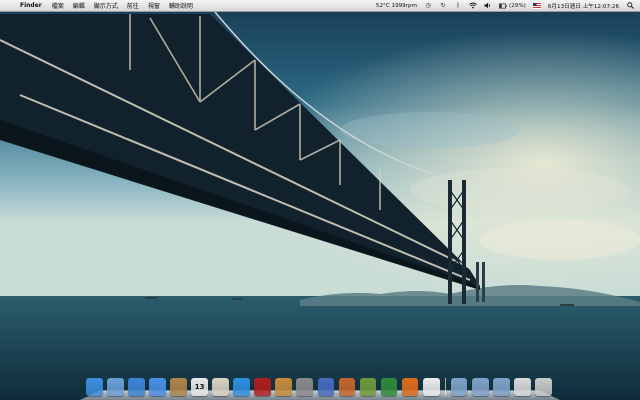  Describe the element at coordinates (94, 387) in the screenshot. I see `finder-icon` at that location.